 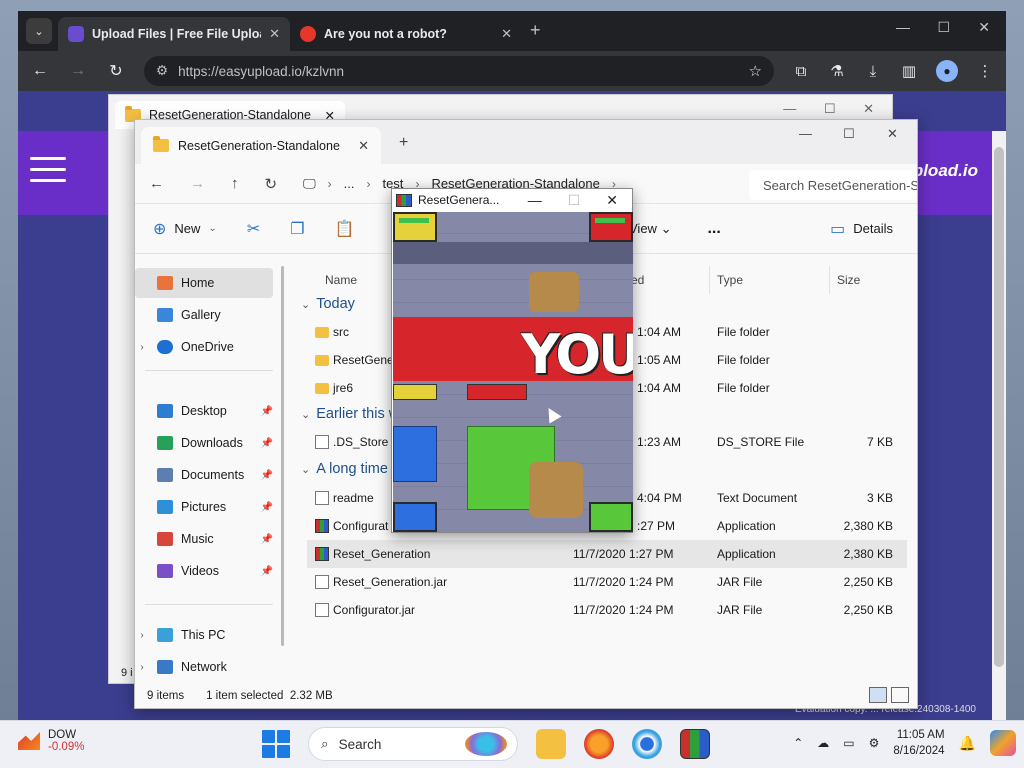 What do you see at coordinates (204, 667) in the screenshot?
I see `sidebar-item-network: › Network` at bounding box center [204, 667].